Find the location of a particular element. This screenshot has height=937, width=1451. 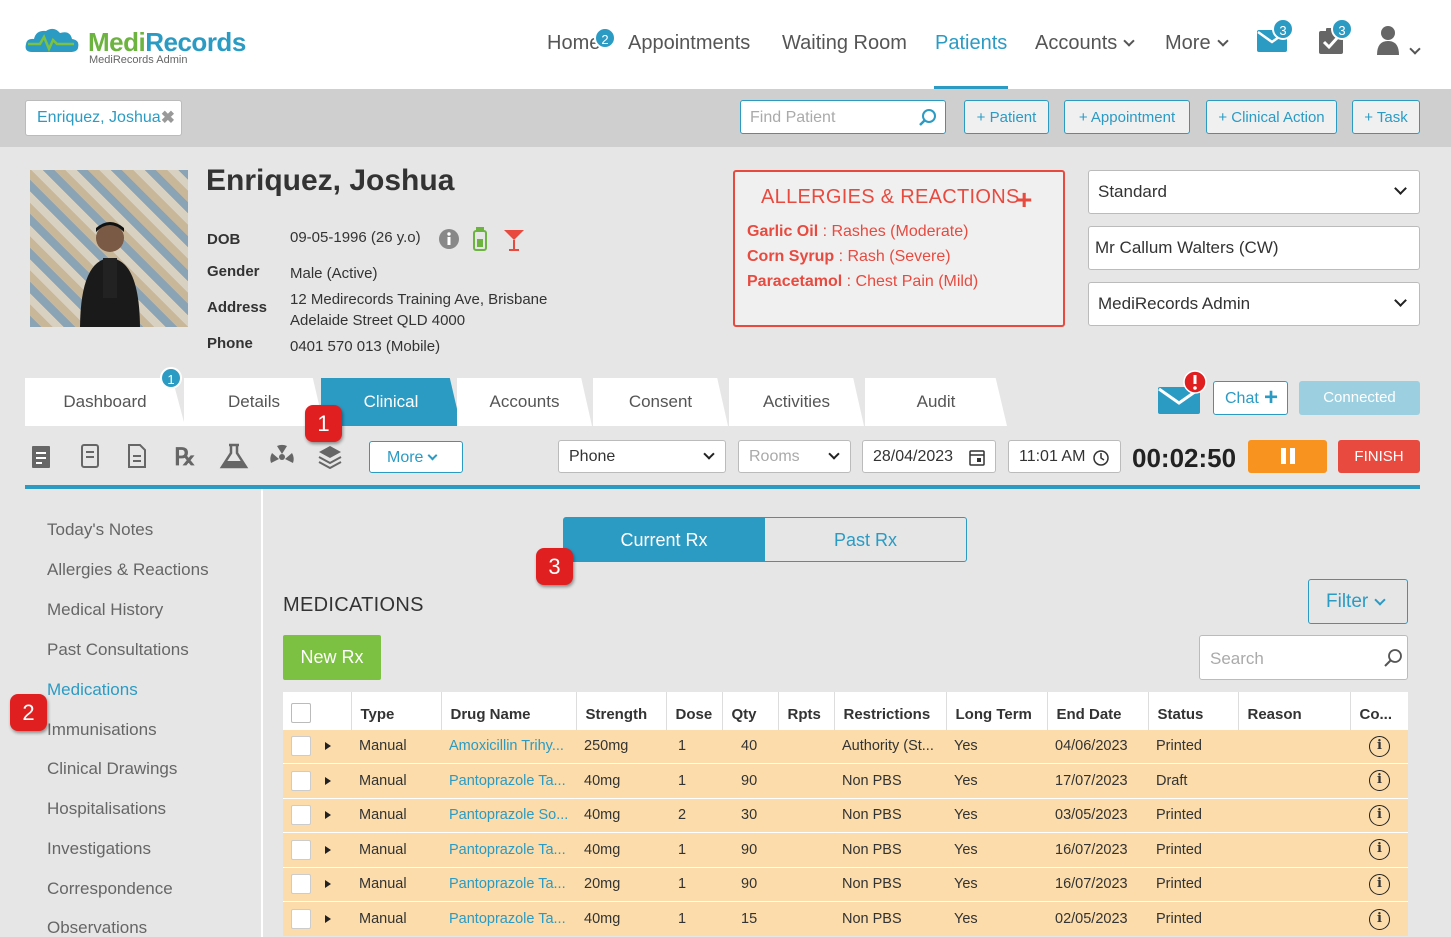

column-header-type: Type is located at coordinates (395, 710).